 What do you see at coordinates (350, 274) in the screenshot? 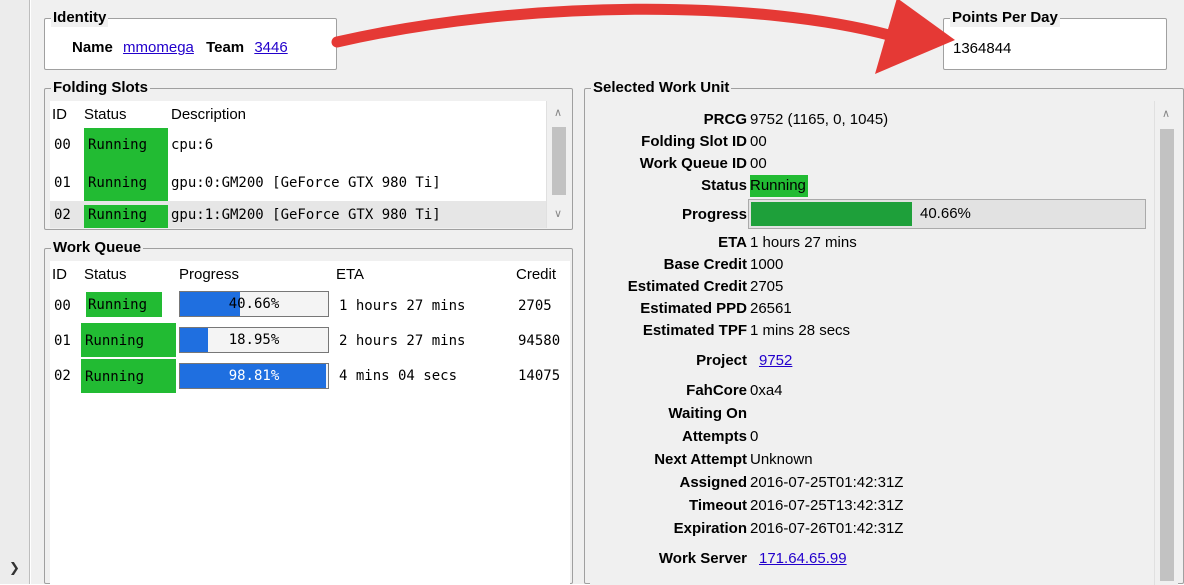
I see `column-header-eta: ETA` at bounding box center [350, 274].